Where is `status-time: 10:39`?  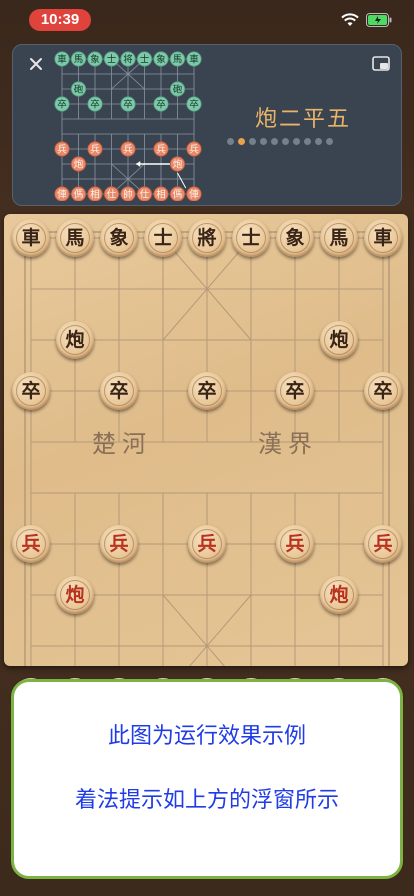 status-time: 10:39 is located at coordinates (60, 20).